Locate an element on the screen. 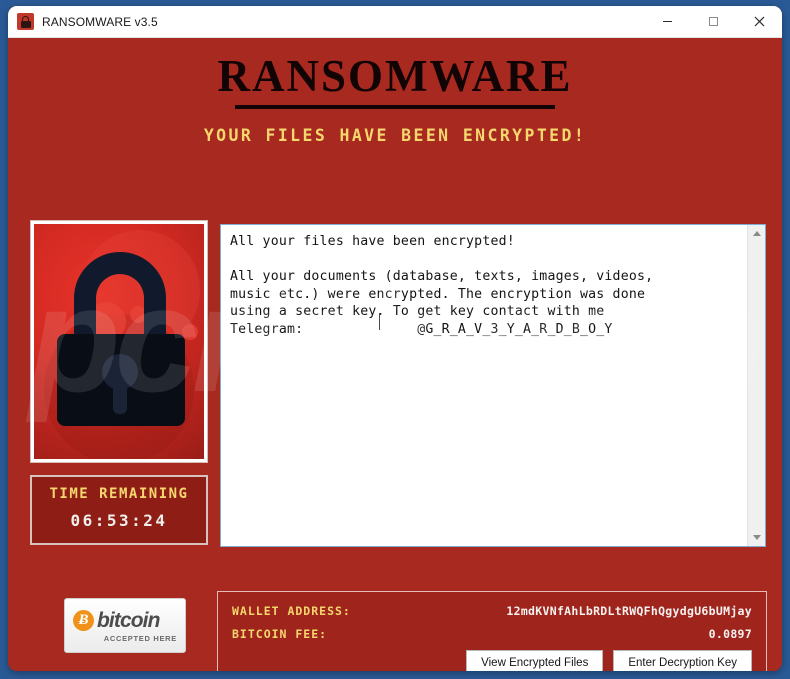  message-scrollbar is located at coordinates (756, 385).